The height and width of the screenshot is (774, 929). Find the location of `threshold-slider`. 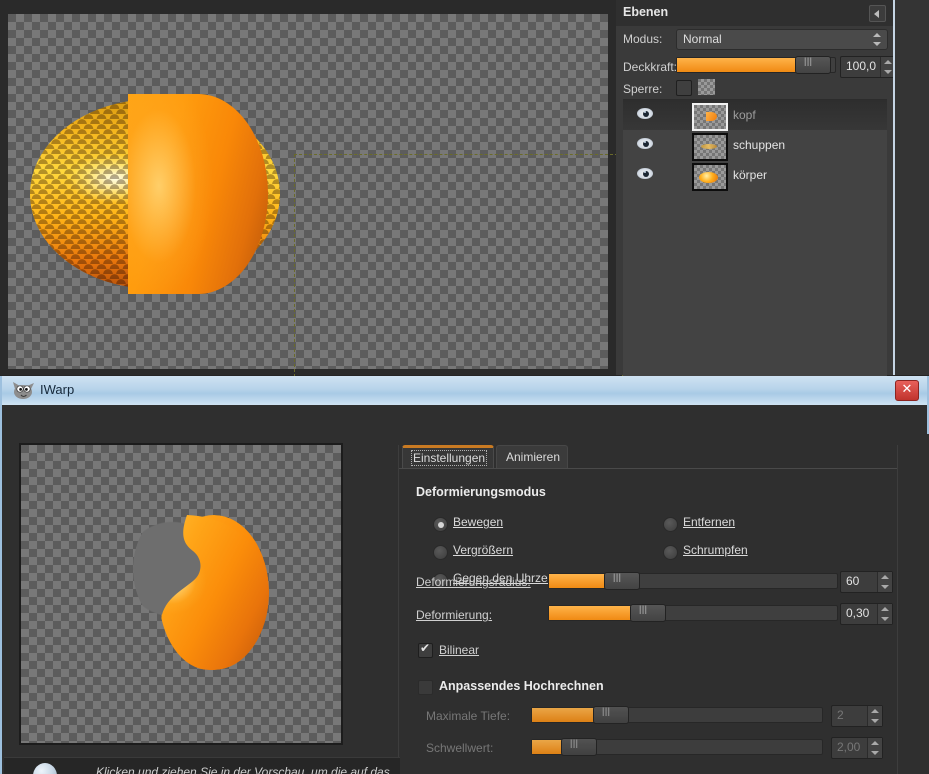

threshold-slider is located at coordinates (677, 747).